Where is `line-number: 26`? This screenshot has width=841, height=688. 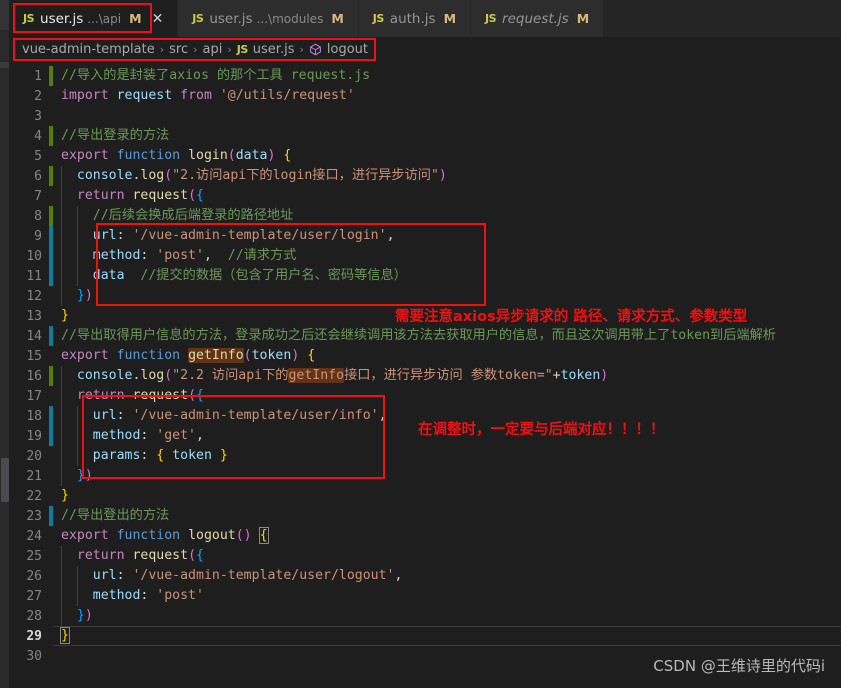 line-number: 26 is located at coordinates (34, 576).